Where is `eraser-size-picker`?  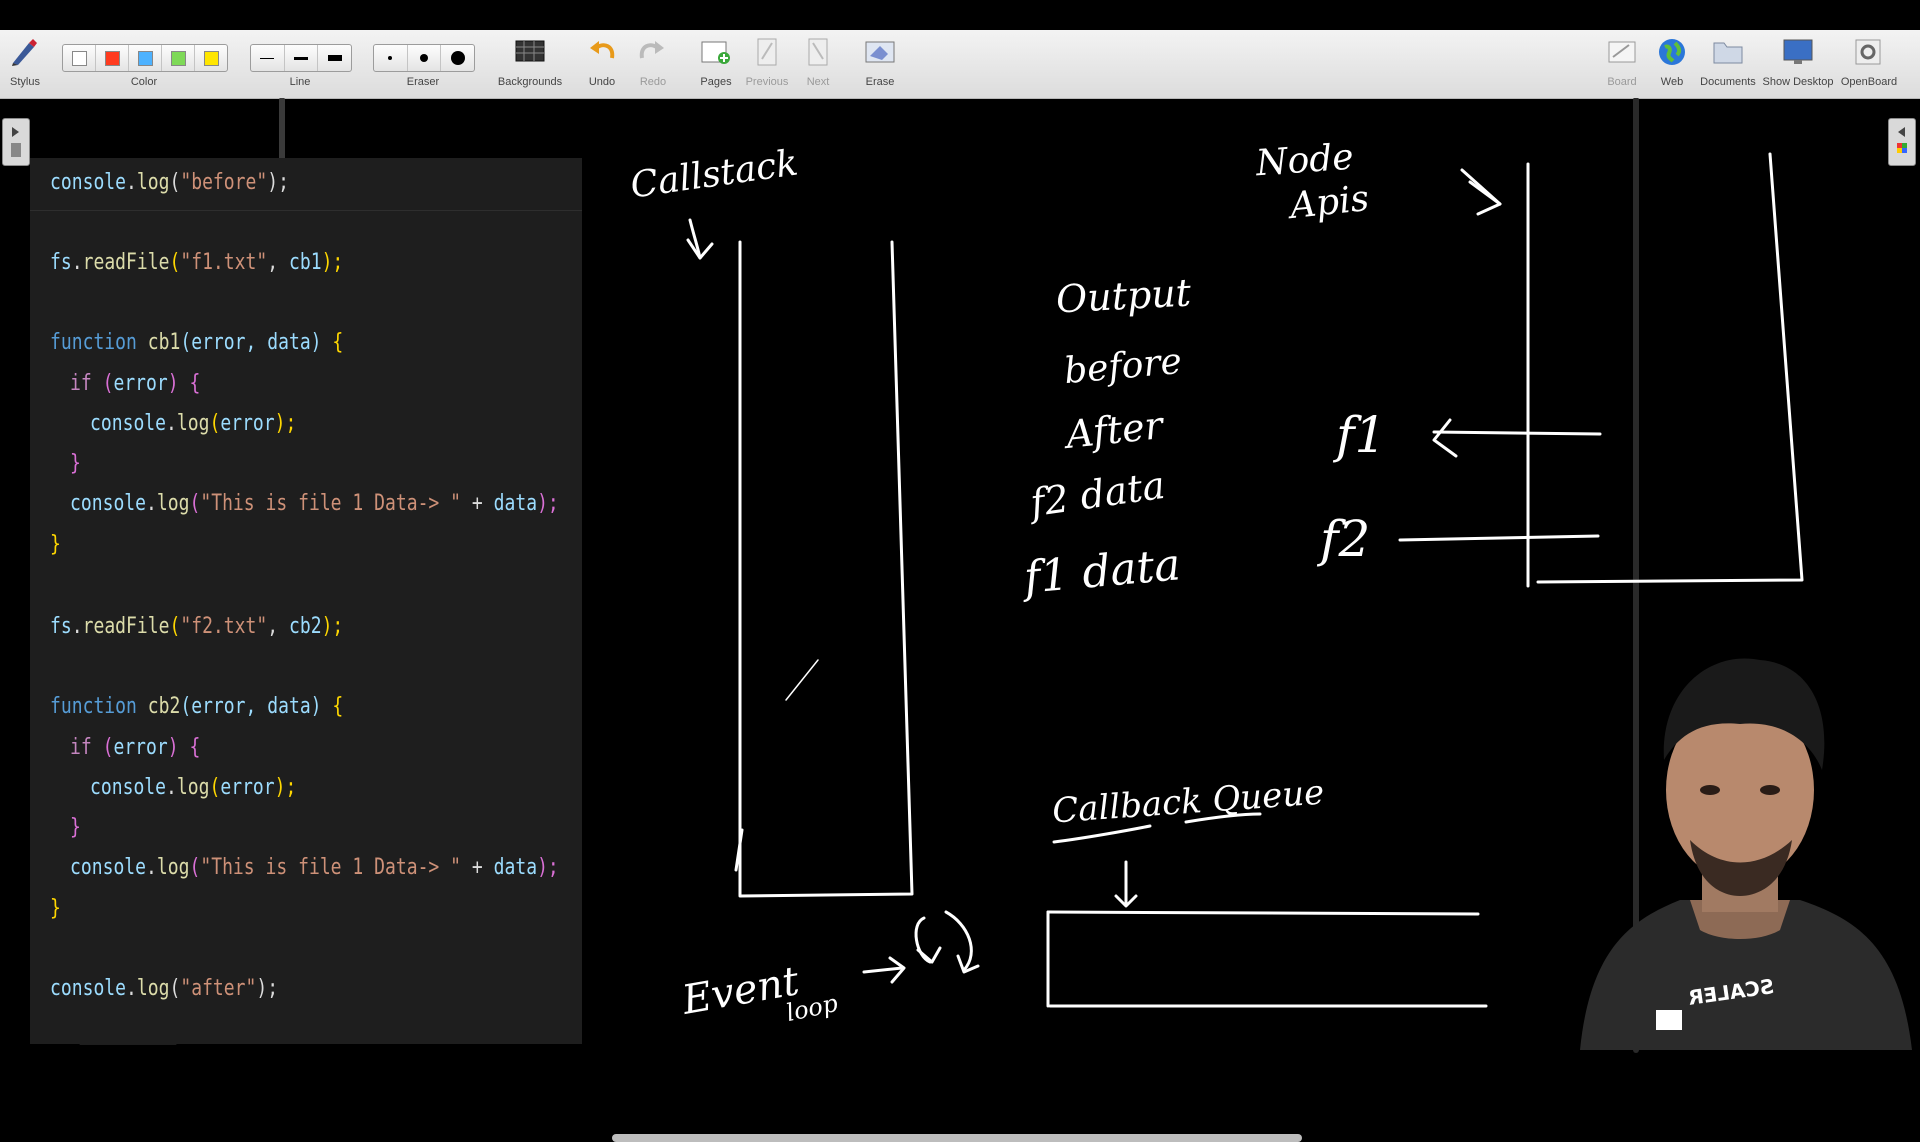 eraser-size-picker is located at coordinates (424, 58).